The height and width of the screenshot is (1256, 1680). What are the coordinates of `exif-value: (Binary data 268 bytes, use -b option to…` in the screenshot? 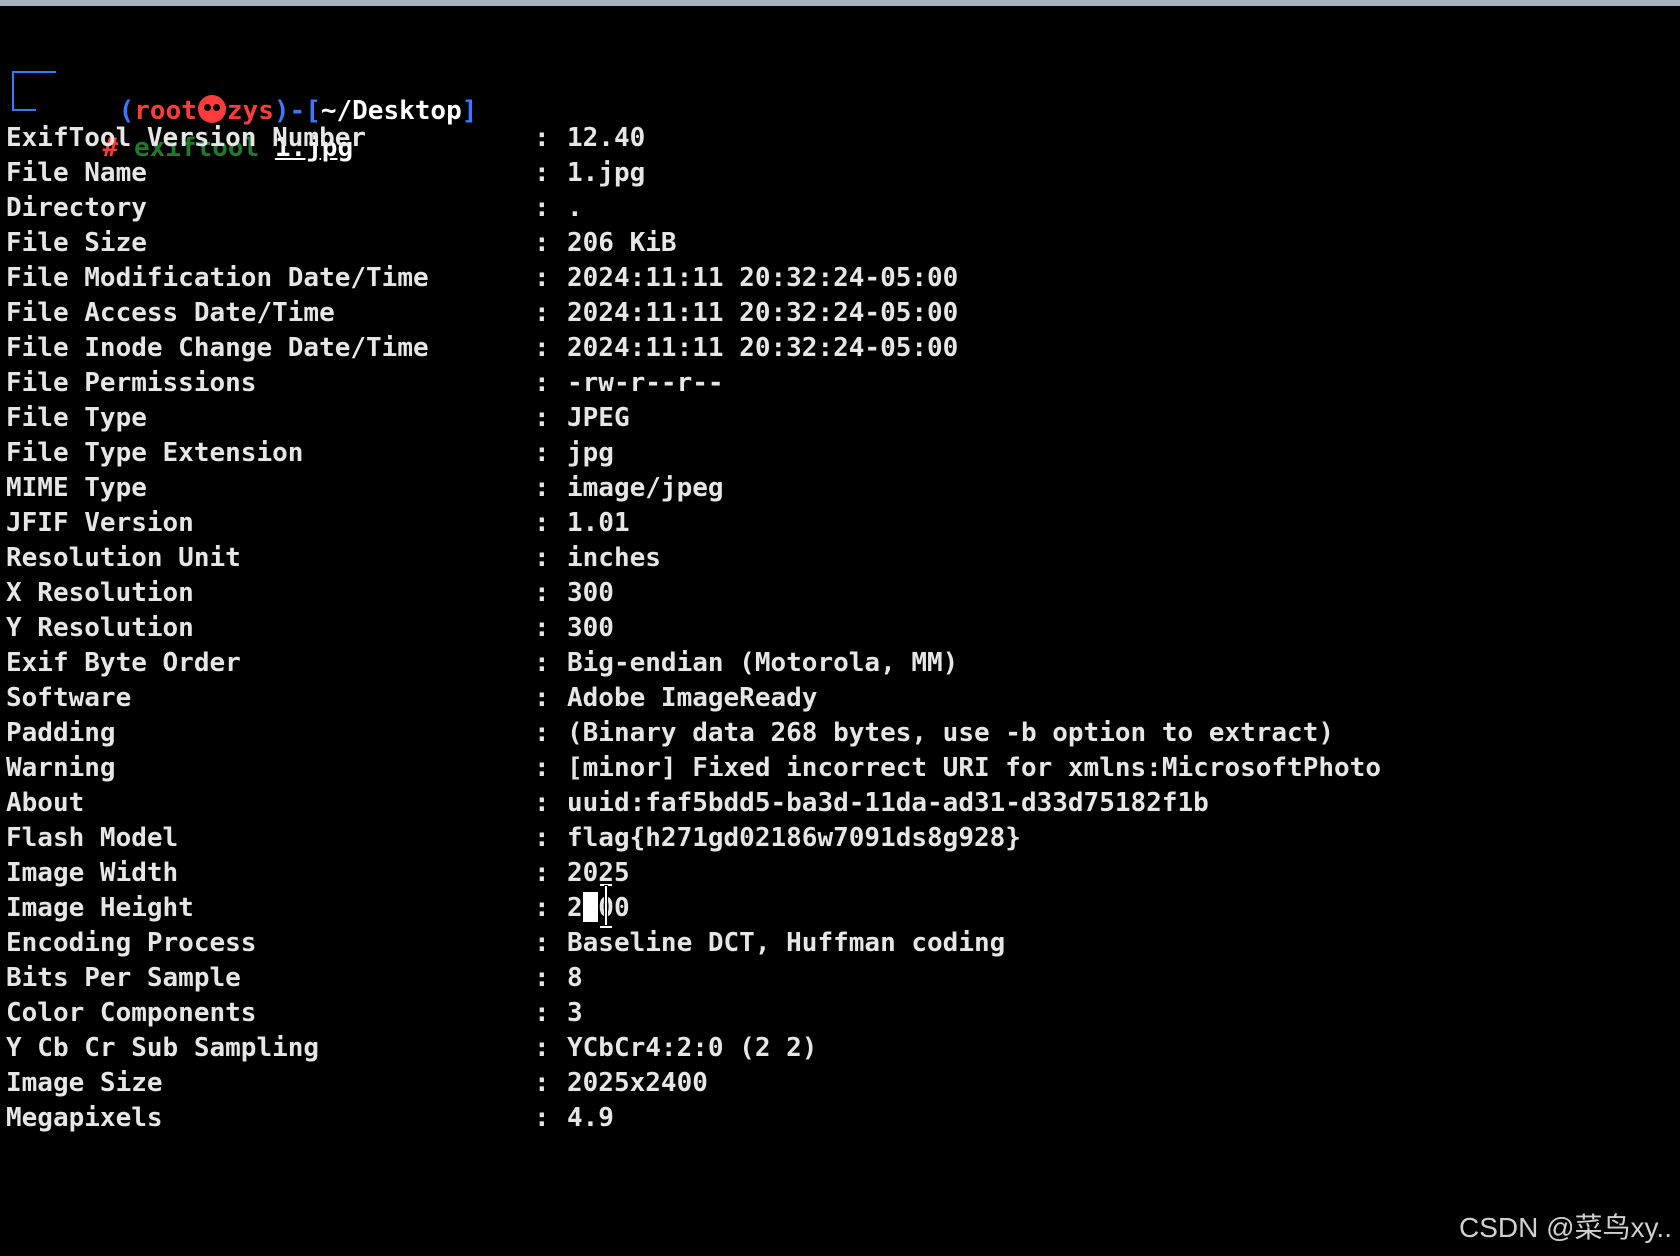 It's located at (951, 733).